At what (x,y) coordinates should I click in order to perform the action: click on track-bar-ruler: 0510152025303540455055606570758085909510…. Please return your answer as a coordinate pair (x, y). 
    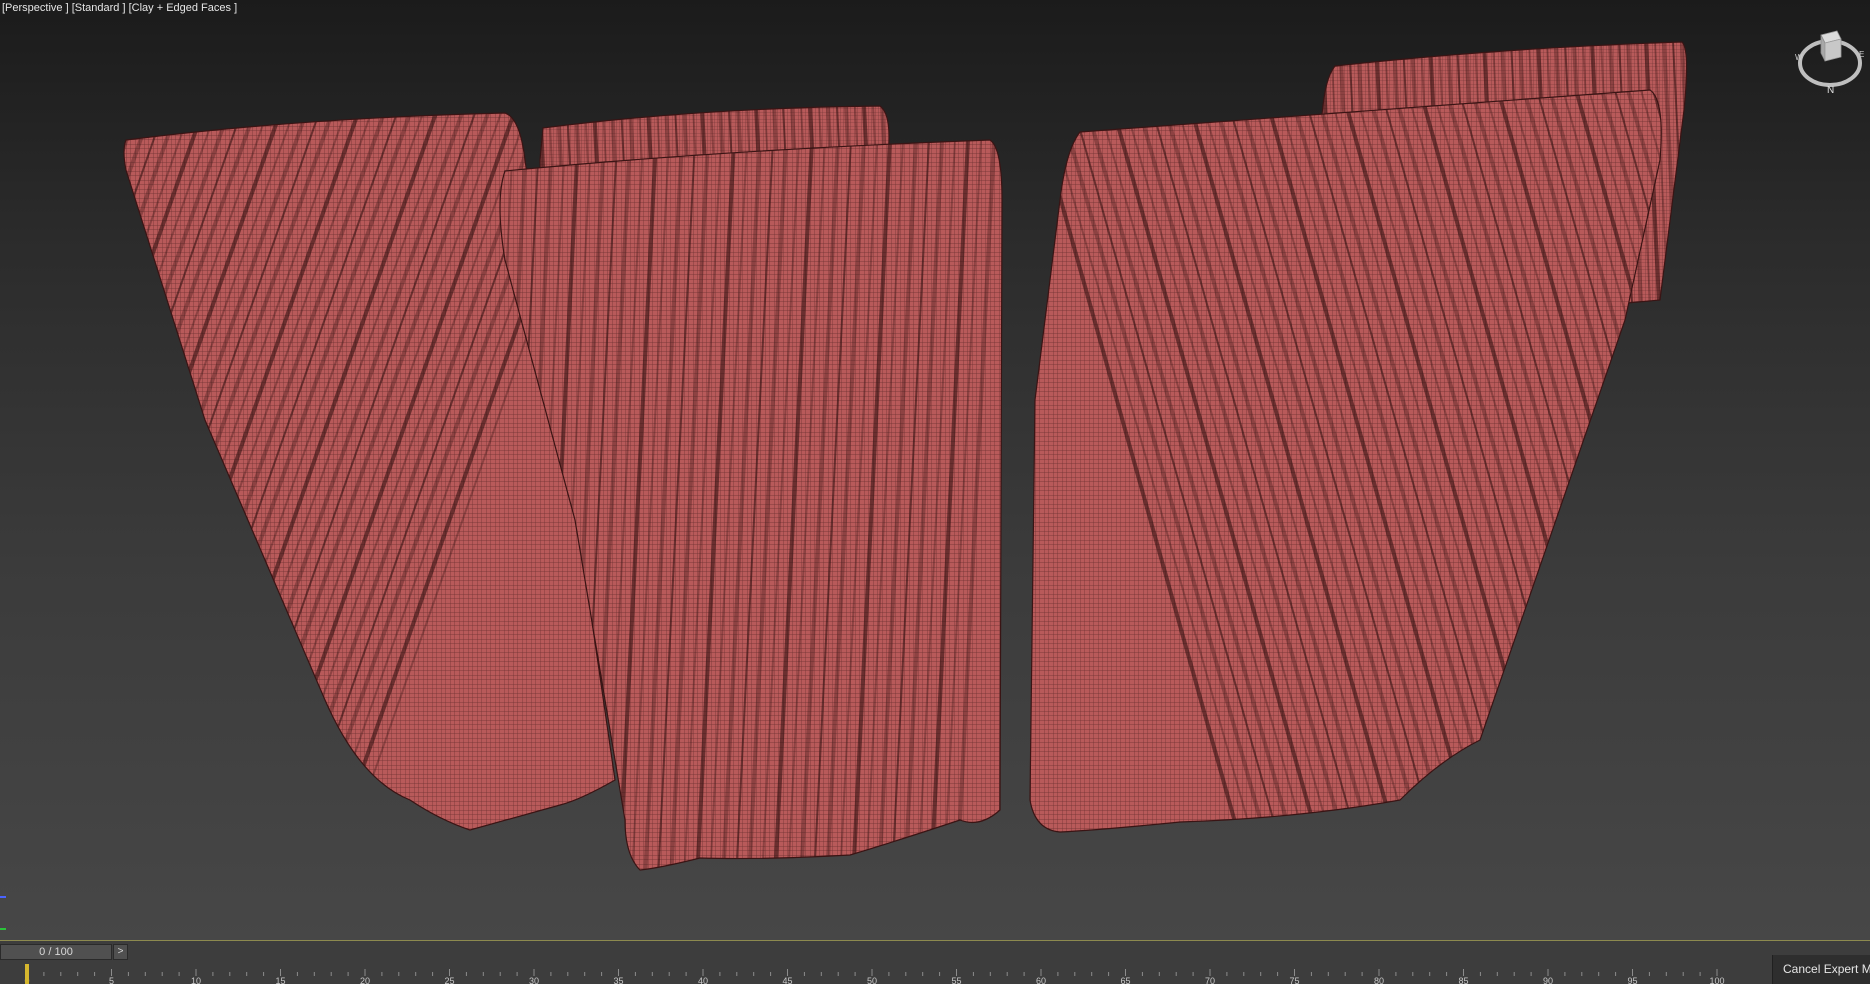
    Looking at the image, I should click on (885, 972).